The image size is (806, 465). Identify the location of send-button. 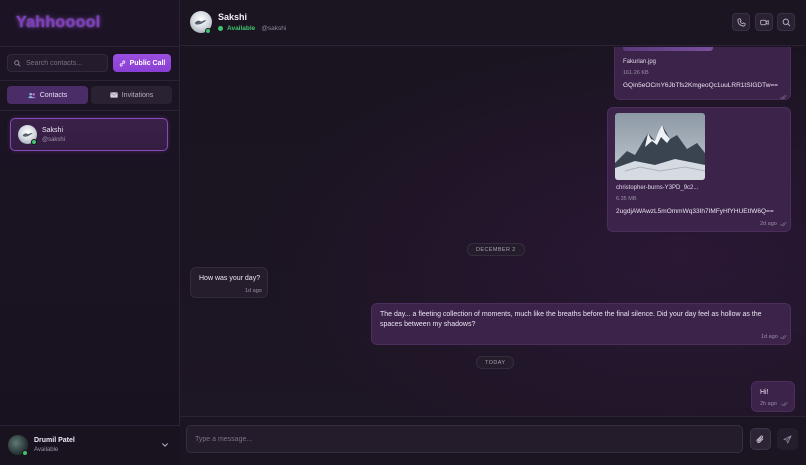
(787, 439).